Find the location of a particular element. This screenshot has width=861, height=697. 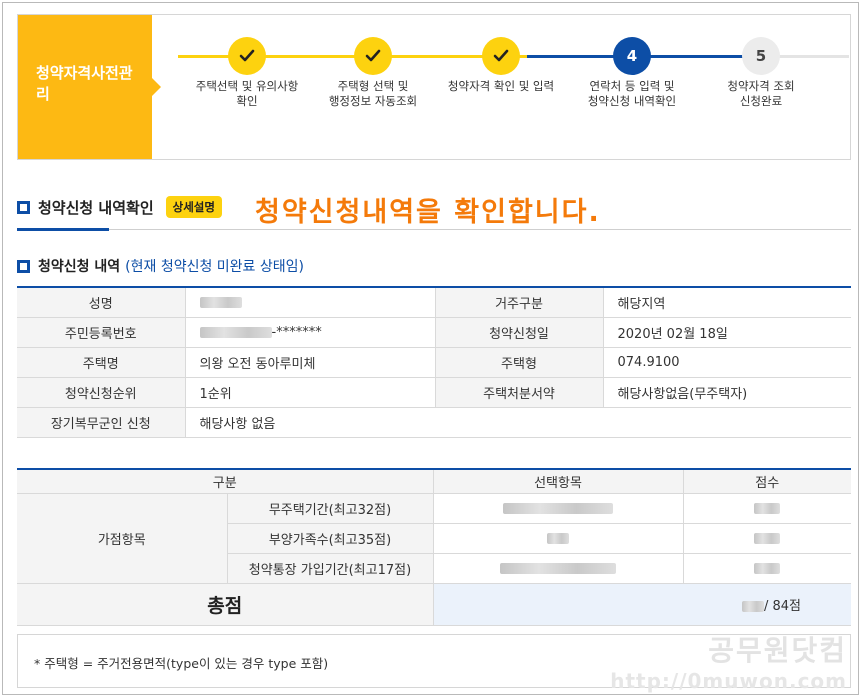

step-2: 주택형 선택 및 행정정보 자동조회 is located at coordinates (373, 73).